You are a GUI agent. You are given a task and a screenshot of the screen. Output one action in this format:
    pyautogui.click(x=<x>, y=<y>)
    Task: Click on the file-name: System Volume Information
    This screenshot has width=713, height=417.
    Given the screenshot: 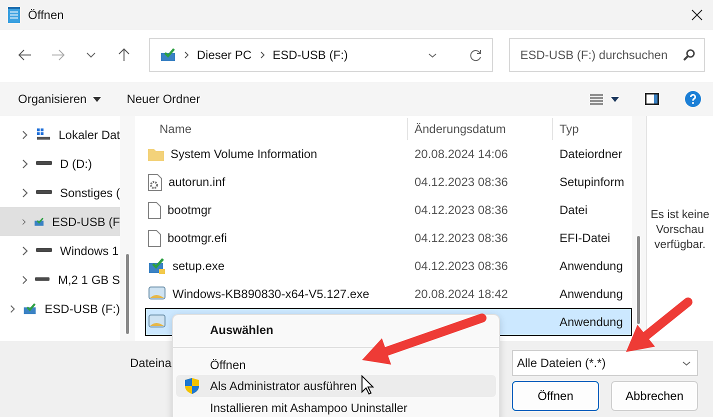 What is the action you would take?
    pyautogui.click(x=244, y=154)
    